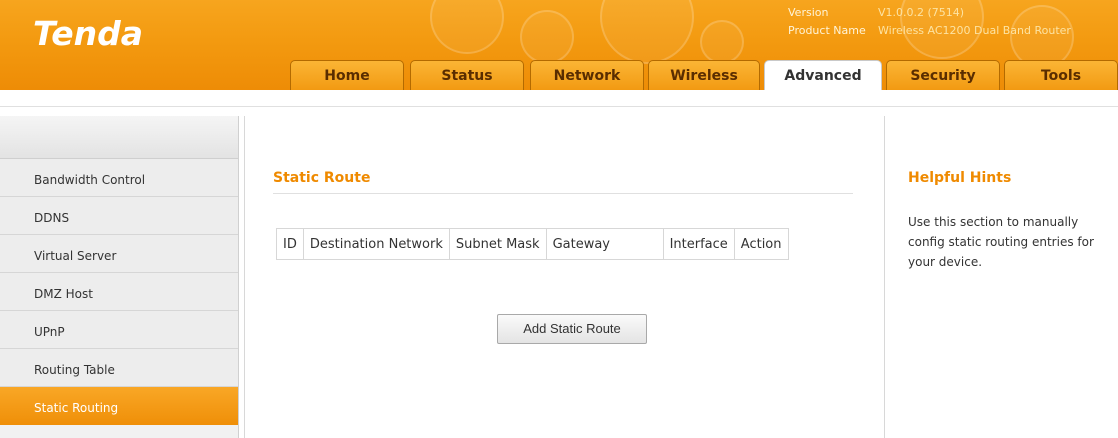 This screenshot has width=1118, height=438. Describe the element at coordinates (497, 244) in the screenshot. I see `column-header-subnet-mask: Subnet Mask` at that location.